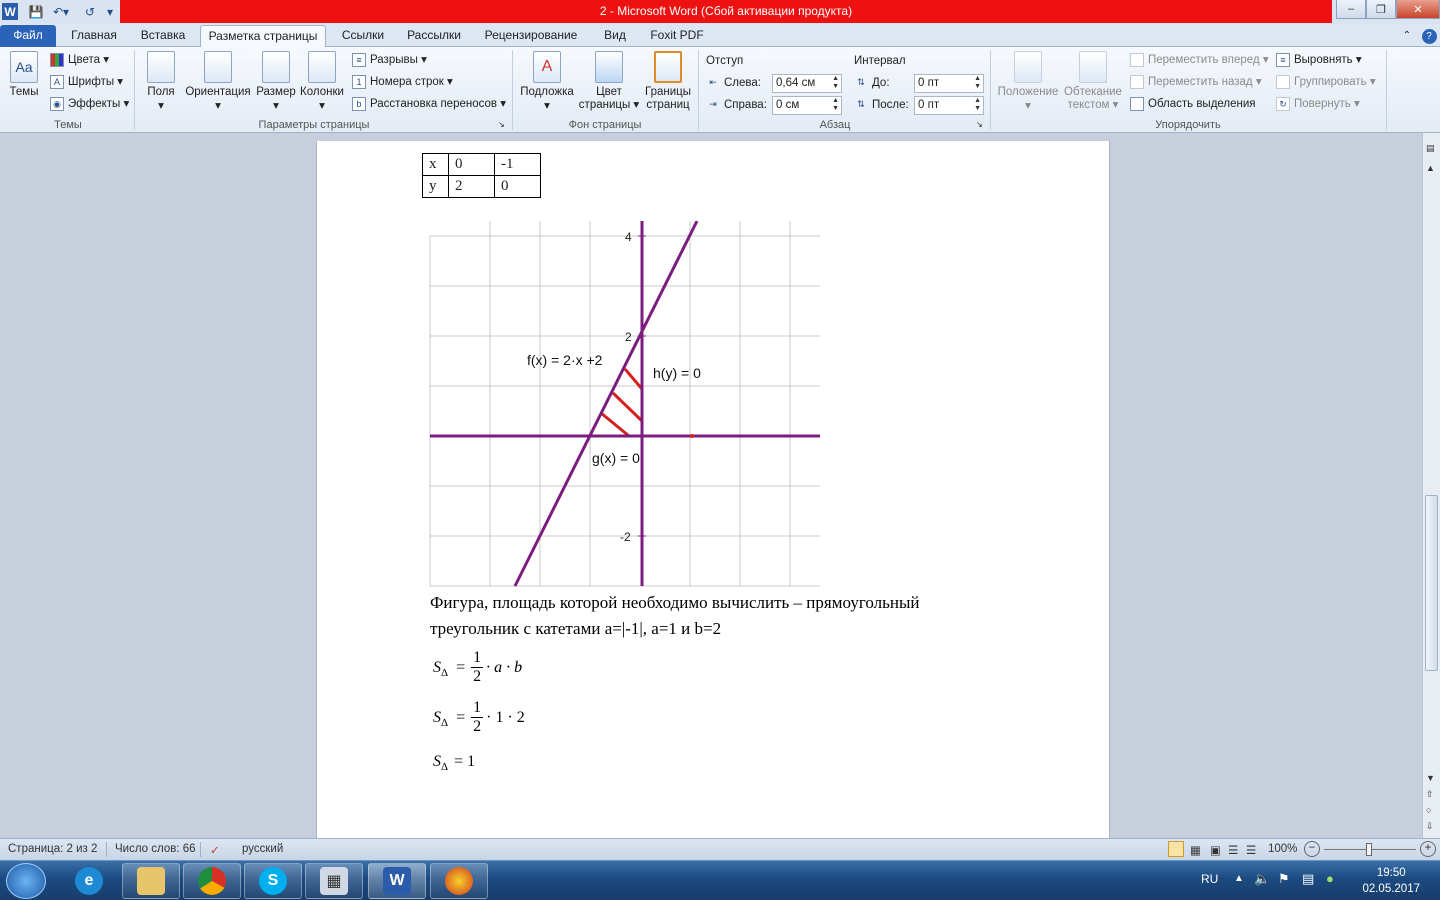 This screenshot has height=900, width=1440. Describe the element at coordinates (1326, 82) in the screenshot. I see `group-button: Группировать ▾` at that location.